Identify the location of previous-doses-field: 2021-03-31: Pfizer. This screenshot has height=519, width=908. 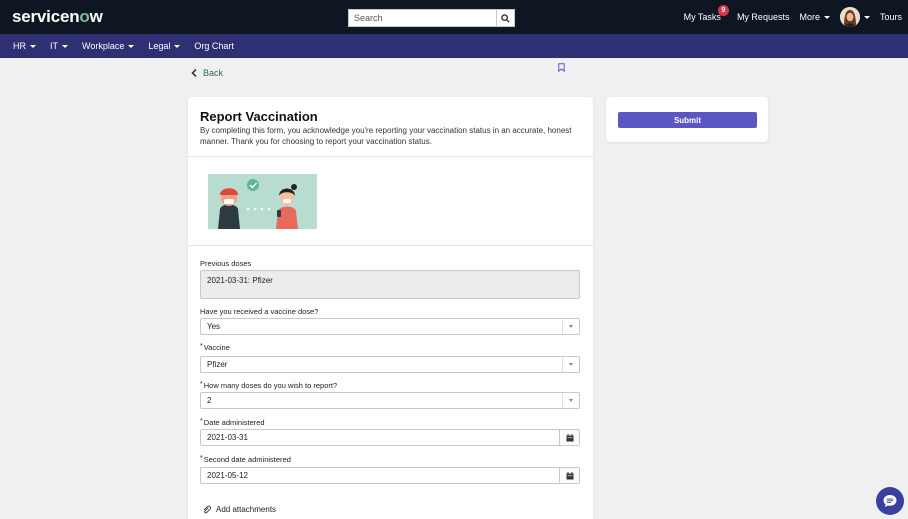
(390, 284).